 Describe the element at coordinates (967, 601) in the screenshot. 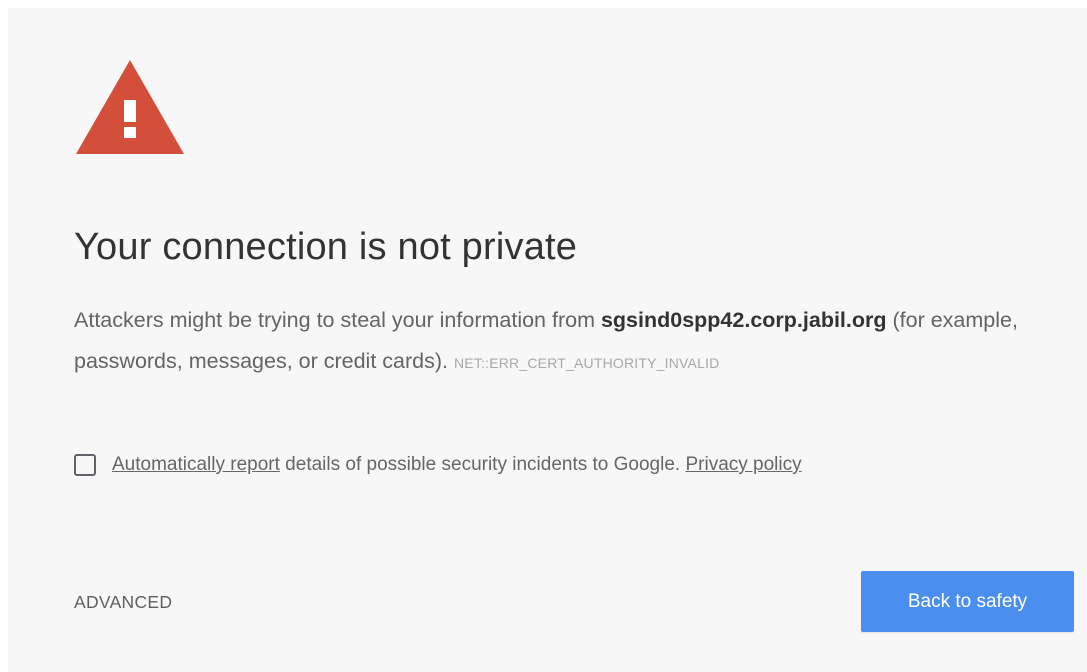

I see `back-to-safety-button: Back to safety` at that location.